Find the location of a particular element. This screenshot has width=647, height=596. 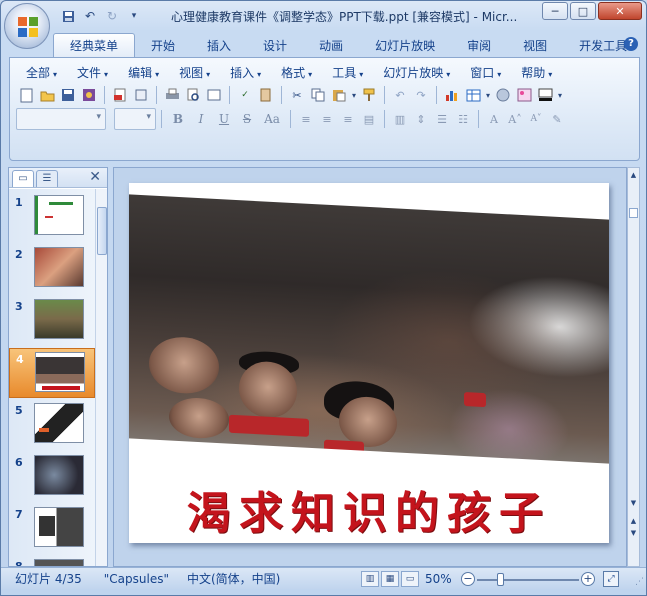

zoom-level: 50% is located at coordinates (438, 579).